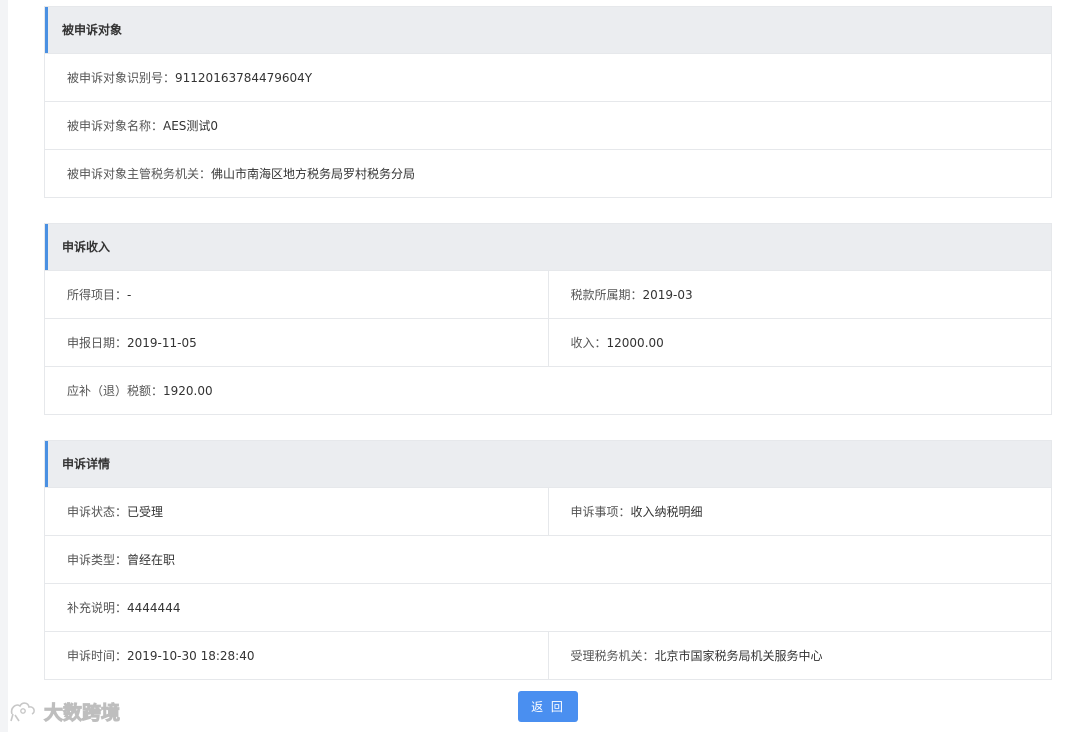 The width and height of the screenshot is (1080, 732). What do you see at coordinates (313, 174) in the screenshot?
I see `target-authority-value: 佛山市南海区地方税务局罗村税务分局` at bounding box center [313, 174].